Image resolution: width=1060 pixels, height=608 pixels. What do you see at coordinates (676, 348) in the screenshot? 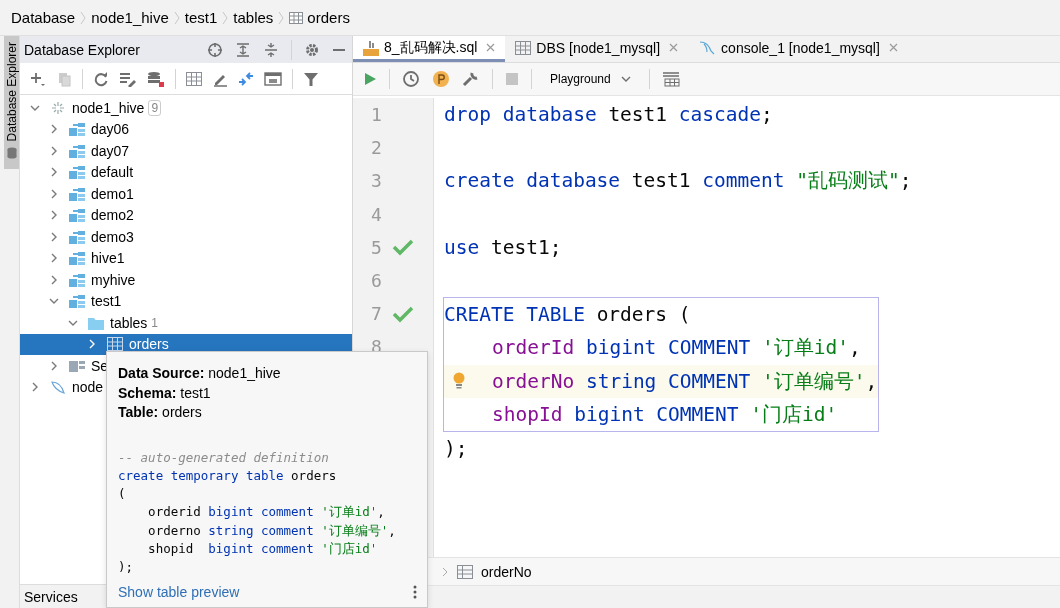
I see `code-line: orderId bigint COMMENT '订单id',` at bounding box center [676, 348].